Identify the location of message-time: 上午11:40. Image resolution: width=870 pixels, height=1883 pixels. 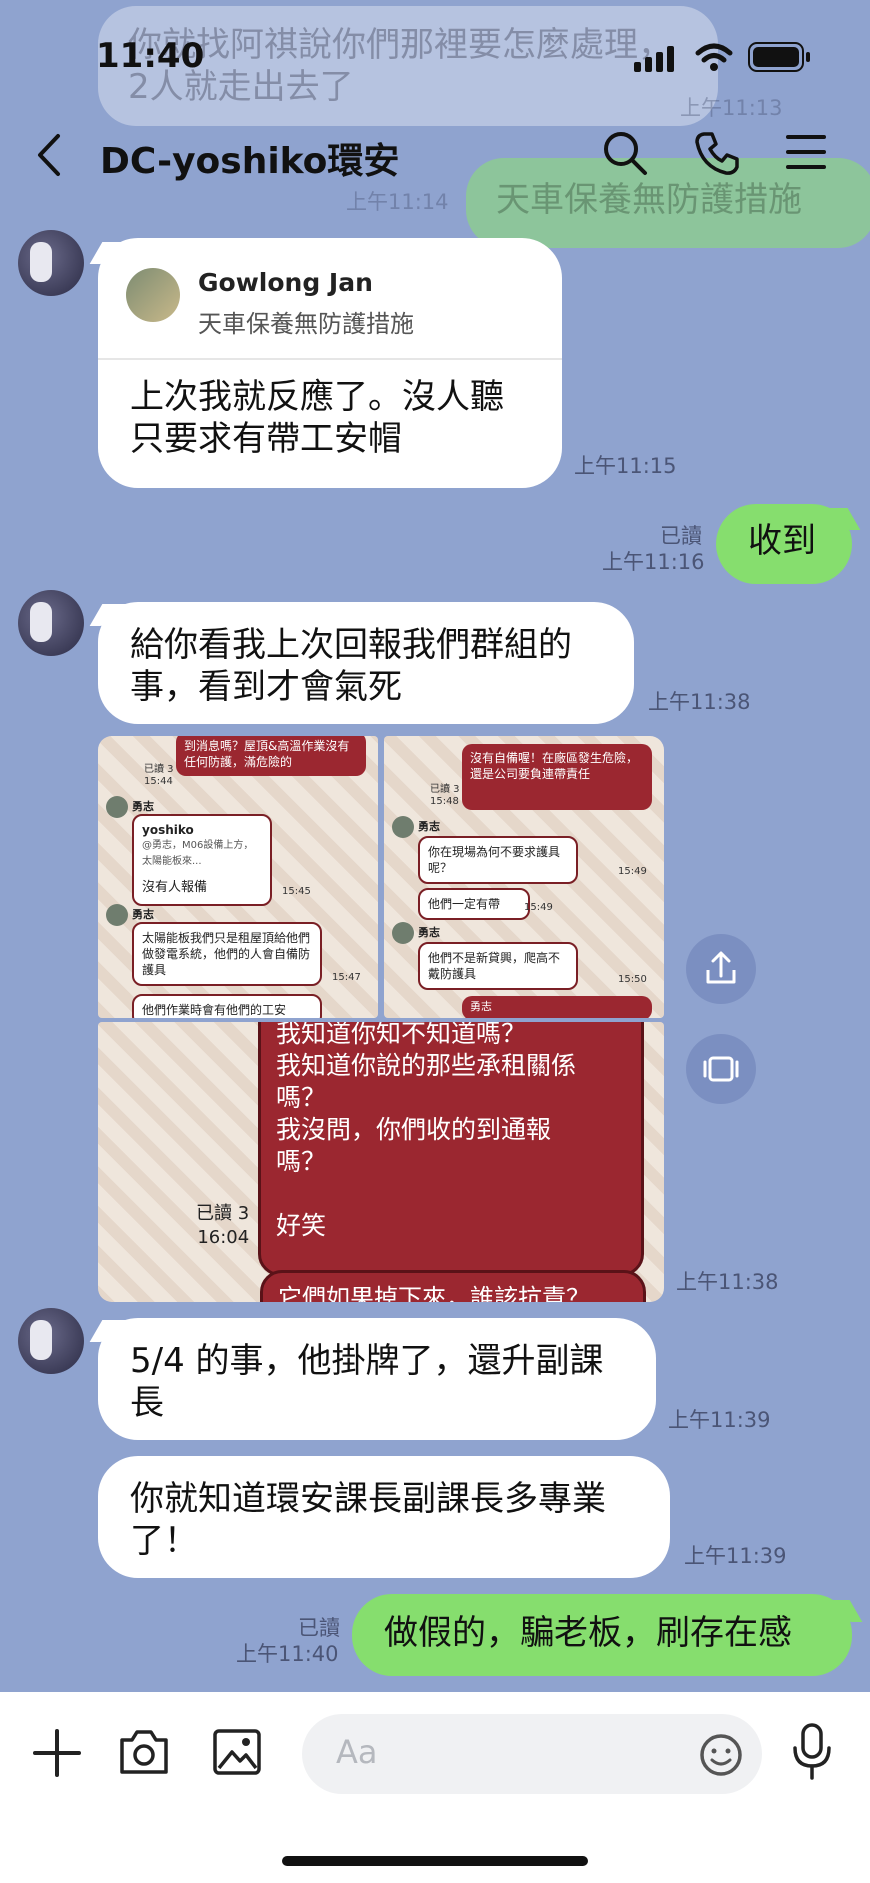
(287, 1654).